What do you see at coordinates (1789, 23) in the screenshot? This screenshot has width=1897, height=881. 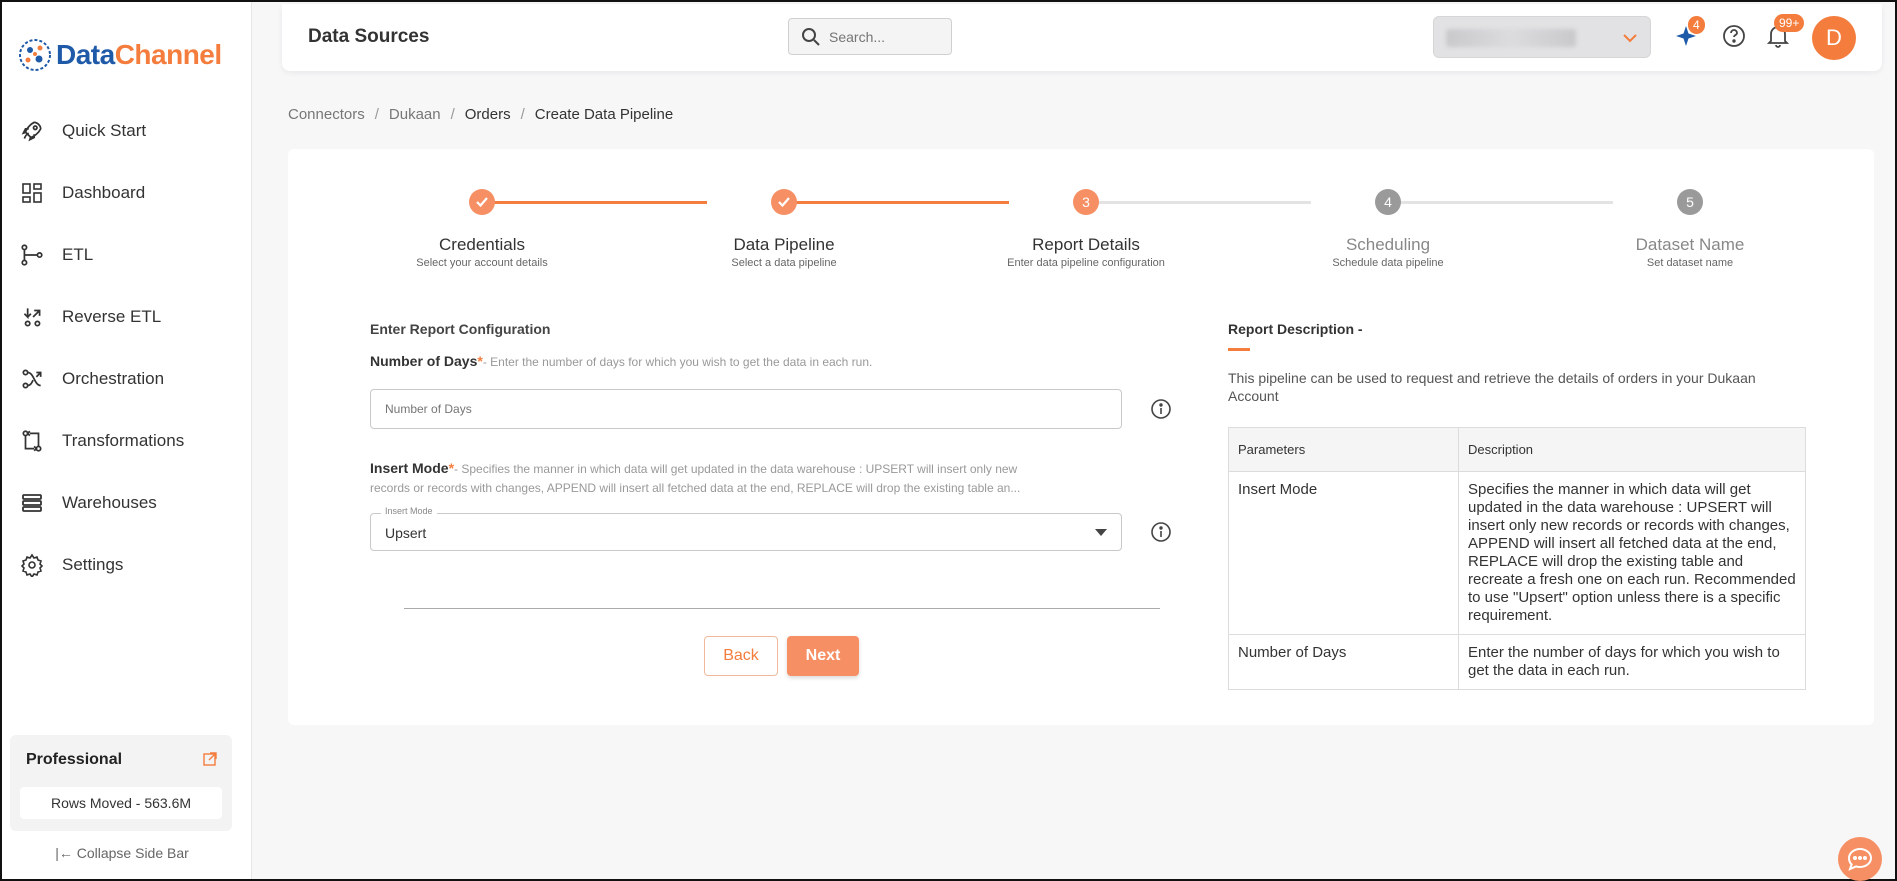 I see `notifications-badge: 99+` at bounding box center [1789, 23].